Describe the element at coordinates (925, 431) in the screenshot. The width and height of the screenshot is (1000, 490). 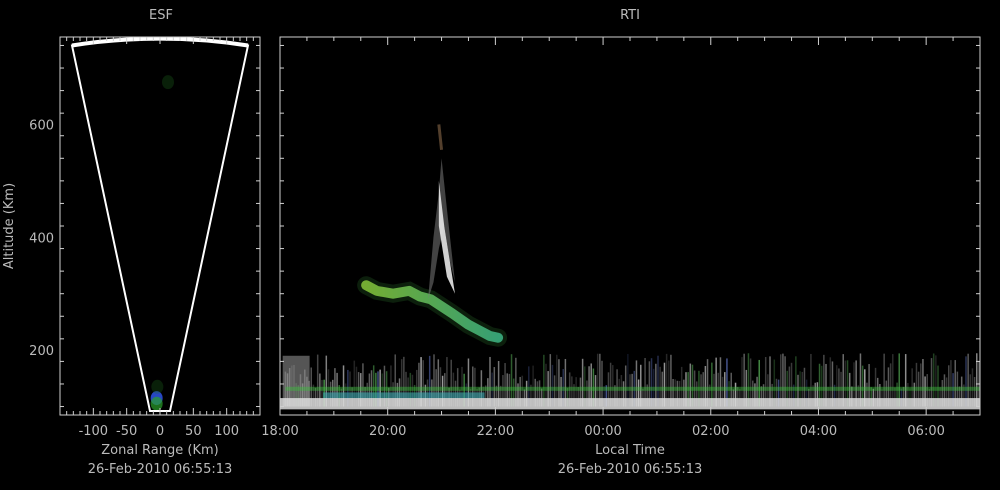
I see `rti-x-tick-label: 06:00` at that location.